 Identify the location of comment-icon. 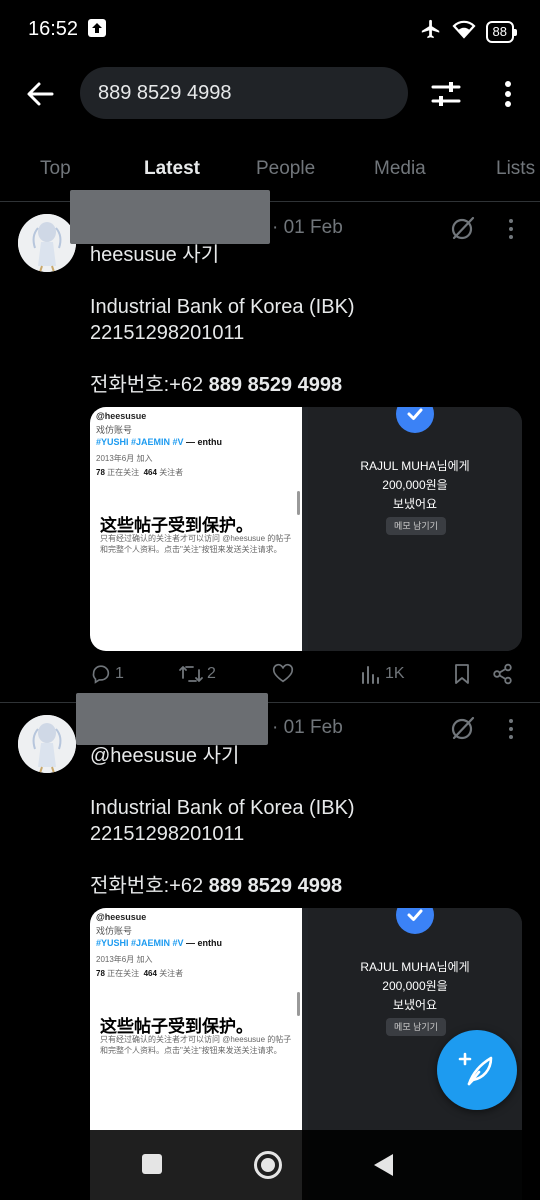
(101, 674).